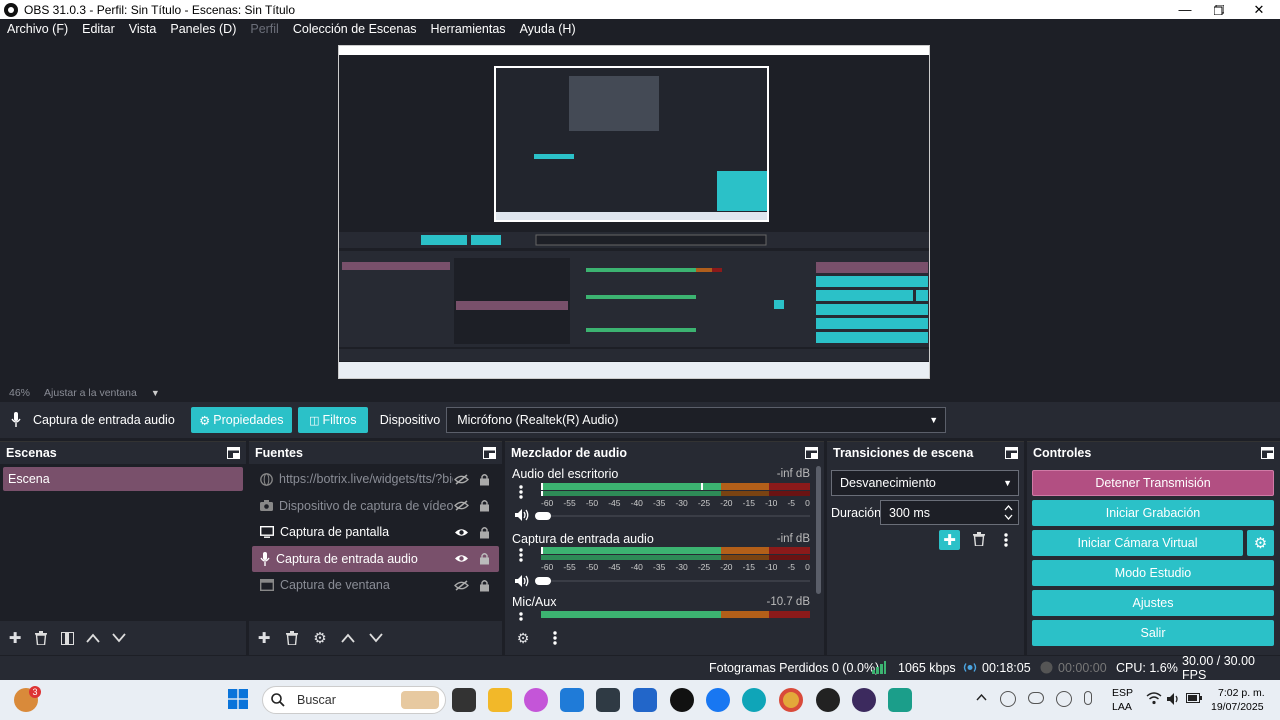 Image resolution: width=1280 pixels, height=720 pixels. Describe the element at coordinates (818, 530) in the screenshot. I see `mixer-scrollbar` at that location.